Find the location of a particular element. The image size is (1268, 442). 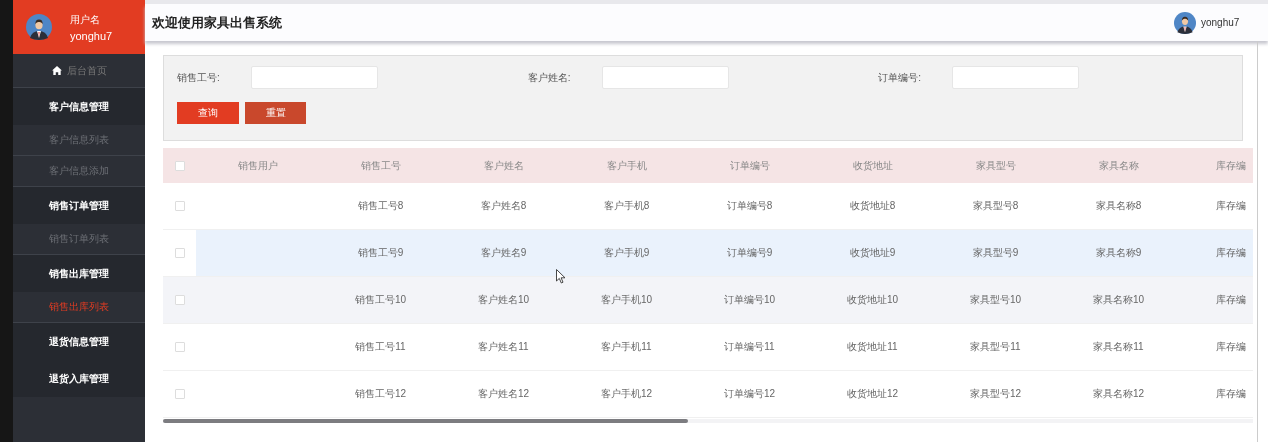

table-cell: 家具型号12 is located at coordinates (995, 393).